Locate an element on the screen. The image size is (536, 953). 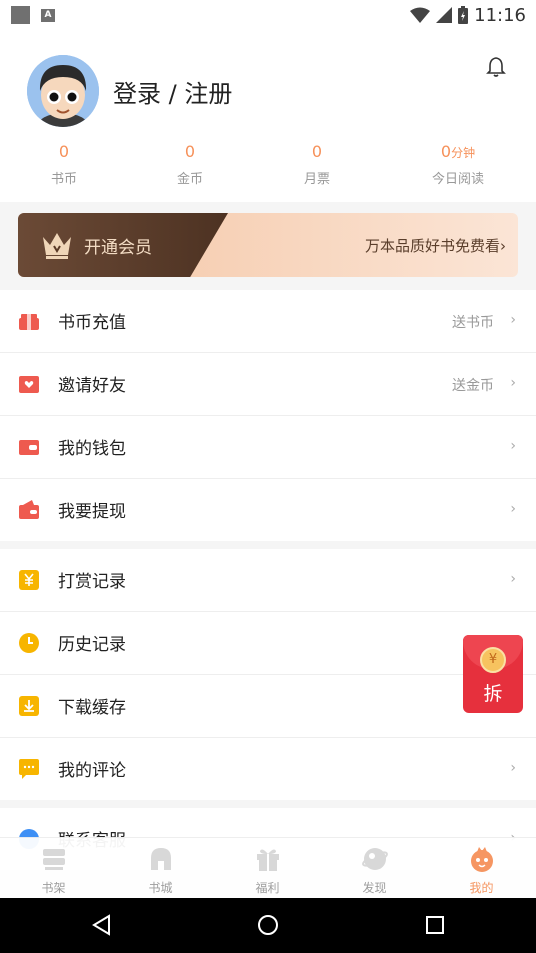
menu-item-wallet: 我的钱包 › is located at coordinates (268, 447).